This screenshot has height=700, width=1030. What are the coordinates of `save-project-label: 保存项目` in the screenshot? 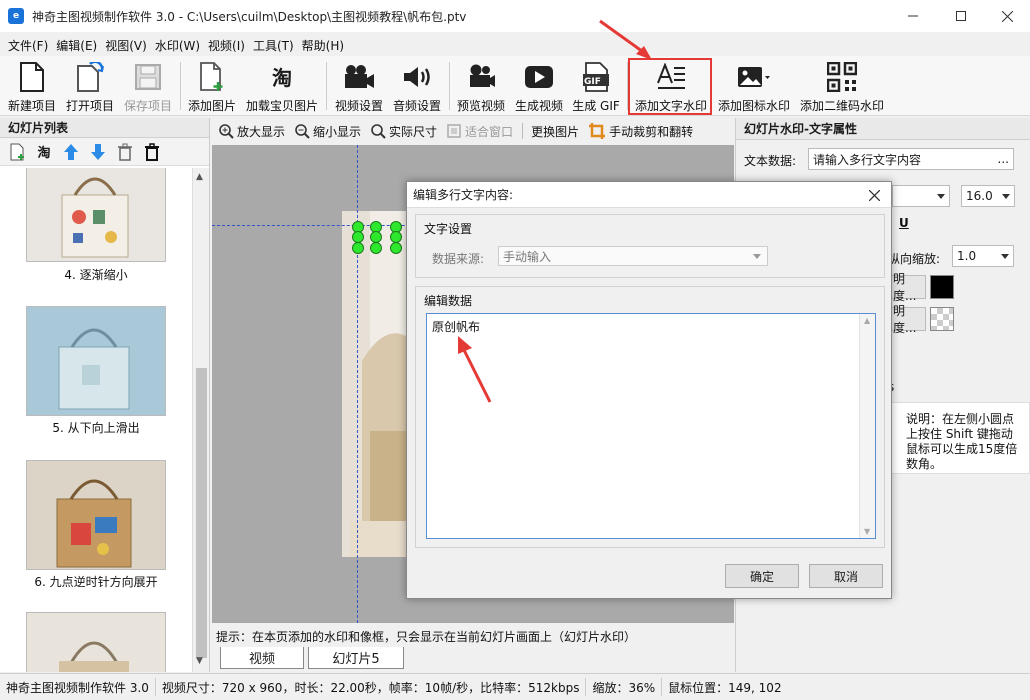 It's located at (147, 106).